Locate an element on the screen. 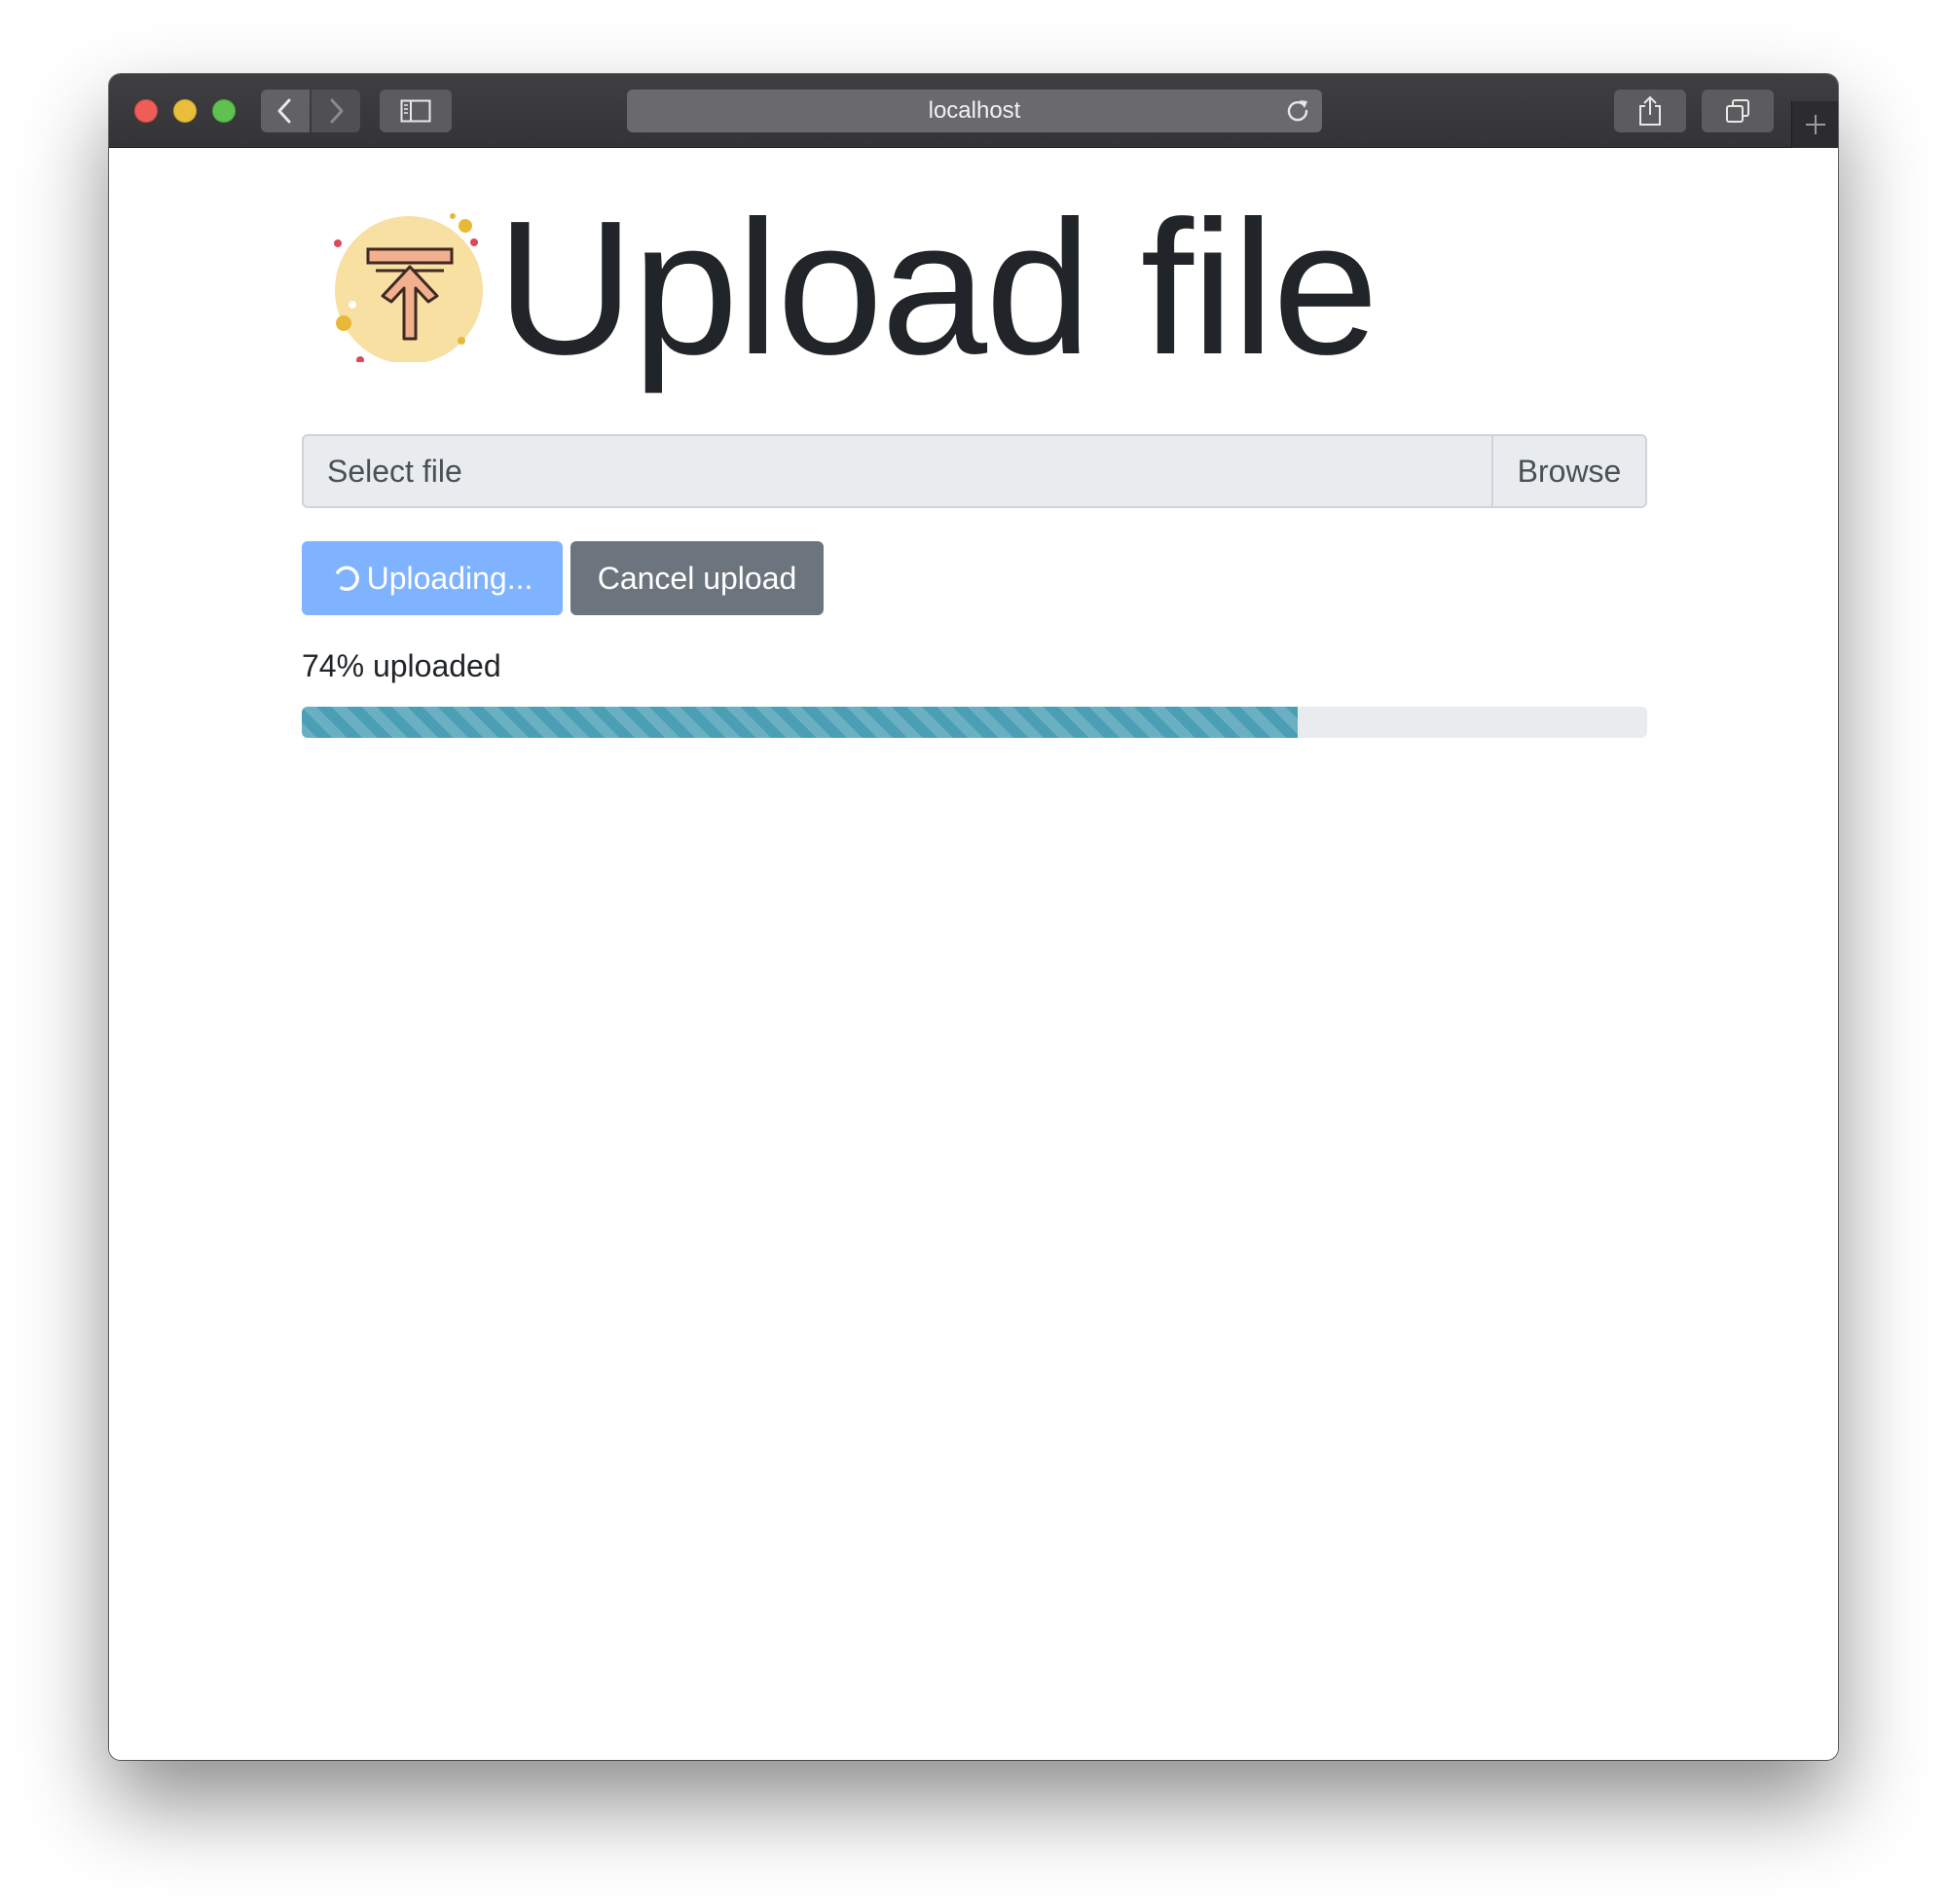 This screenshot has width=1947, height=1904. progress-track is located at coordinates (974, 722).